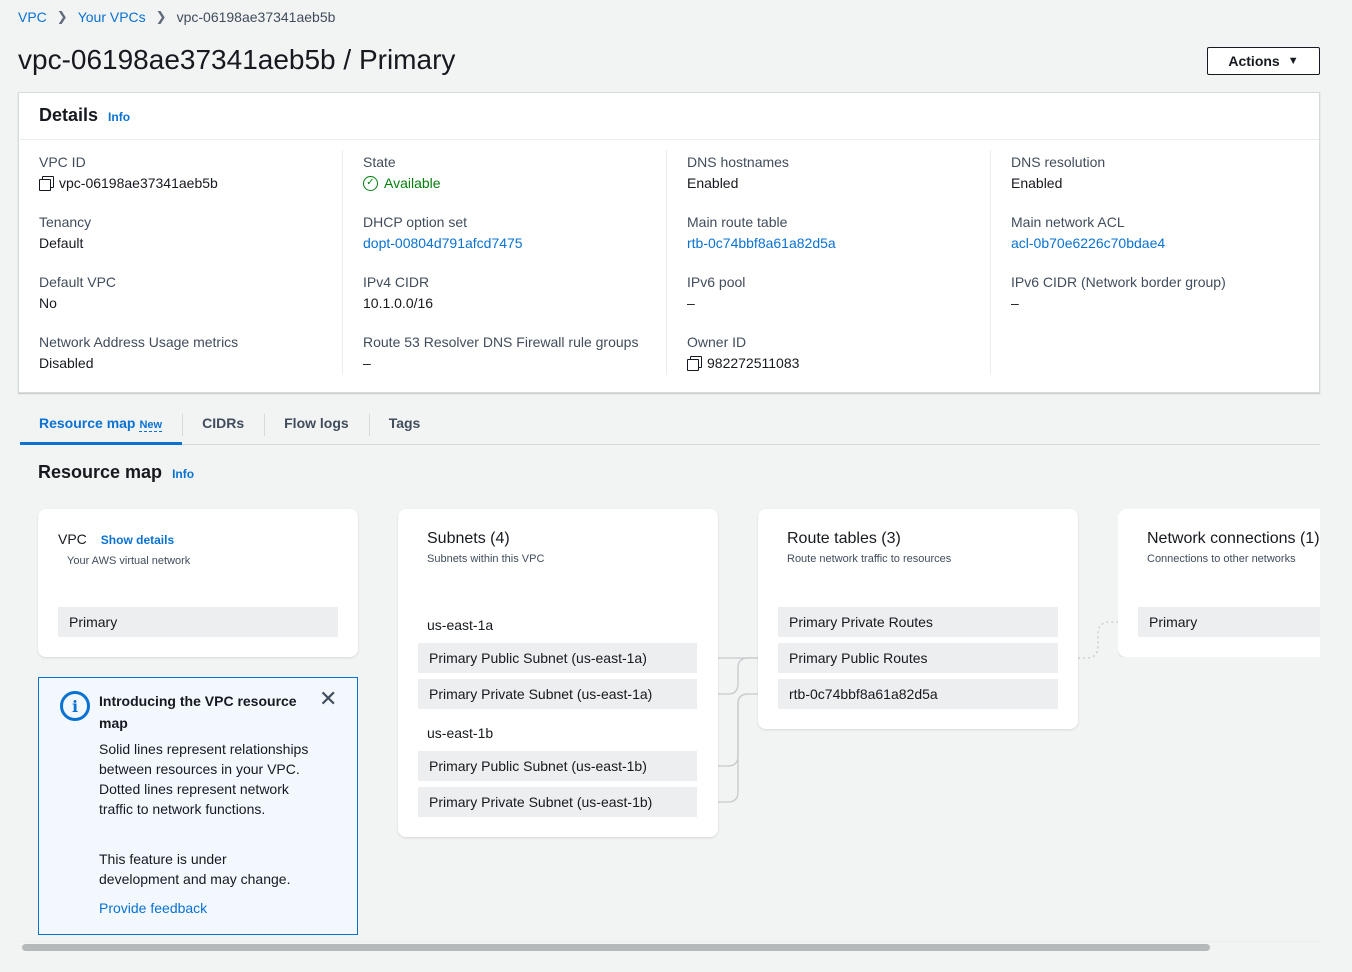  Describe the element at coordinates (828, 243) in the screenshot. I see `main-route-table-link: rtb-0c74bbf8a61a82d5a` at that location.